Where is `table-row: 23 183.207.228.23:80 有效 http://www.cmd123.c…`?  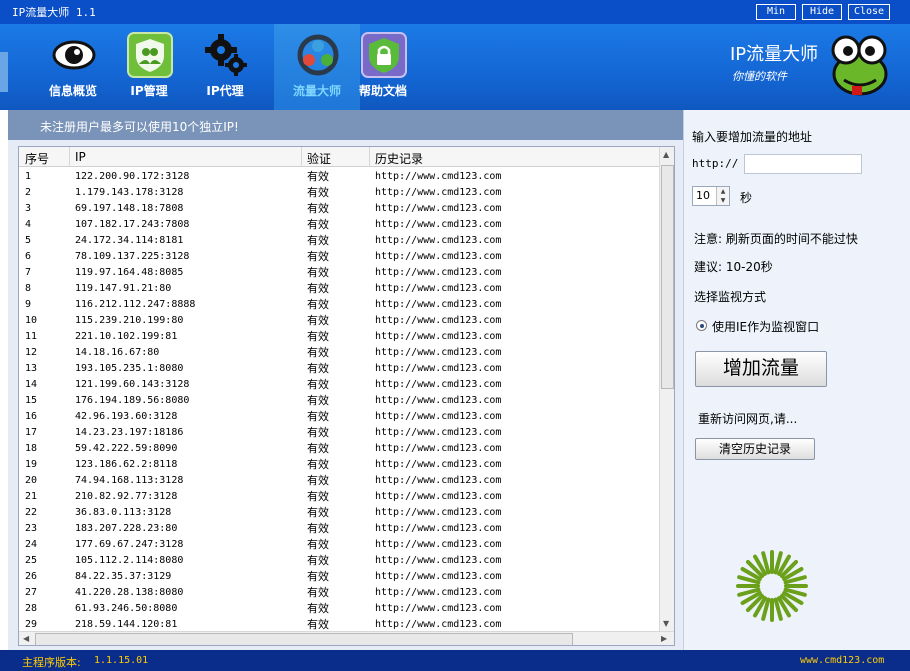 table-row: 23 183.207.228.23:80 有效 http://www.cmd123.c… is located at coordinates (339, 529).